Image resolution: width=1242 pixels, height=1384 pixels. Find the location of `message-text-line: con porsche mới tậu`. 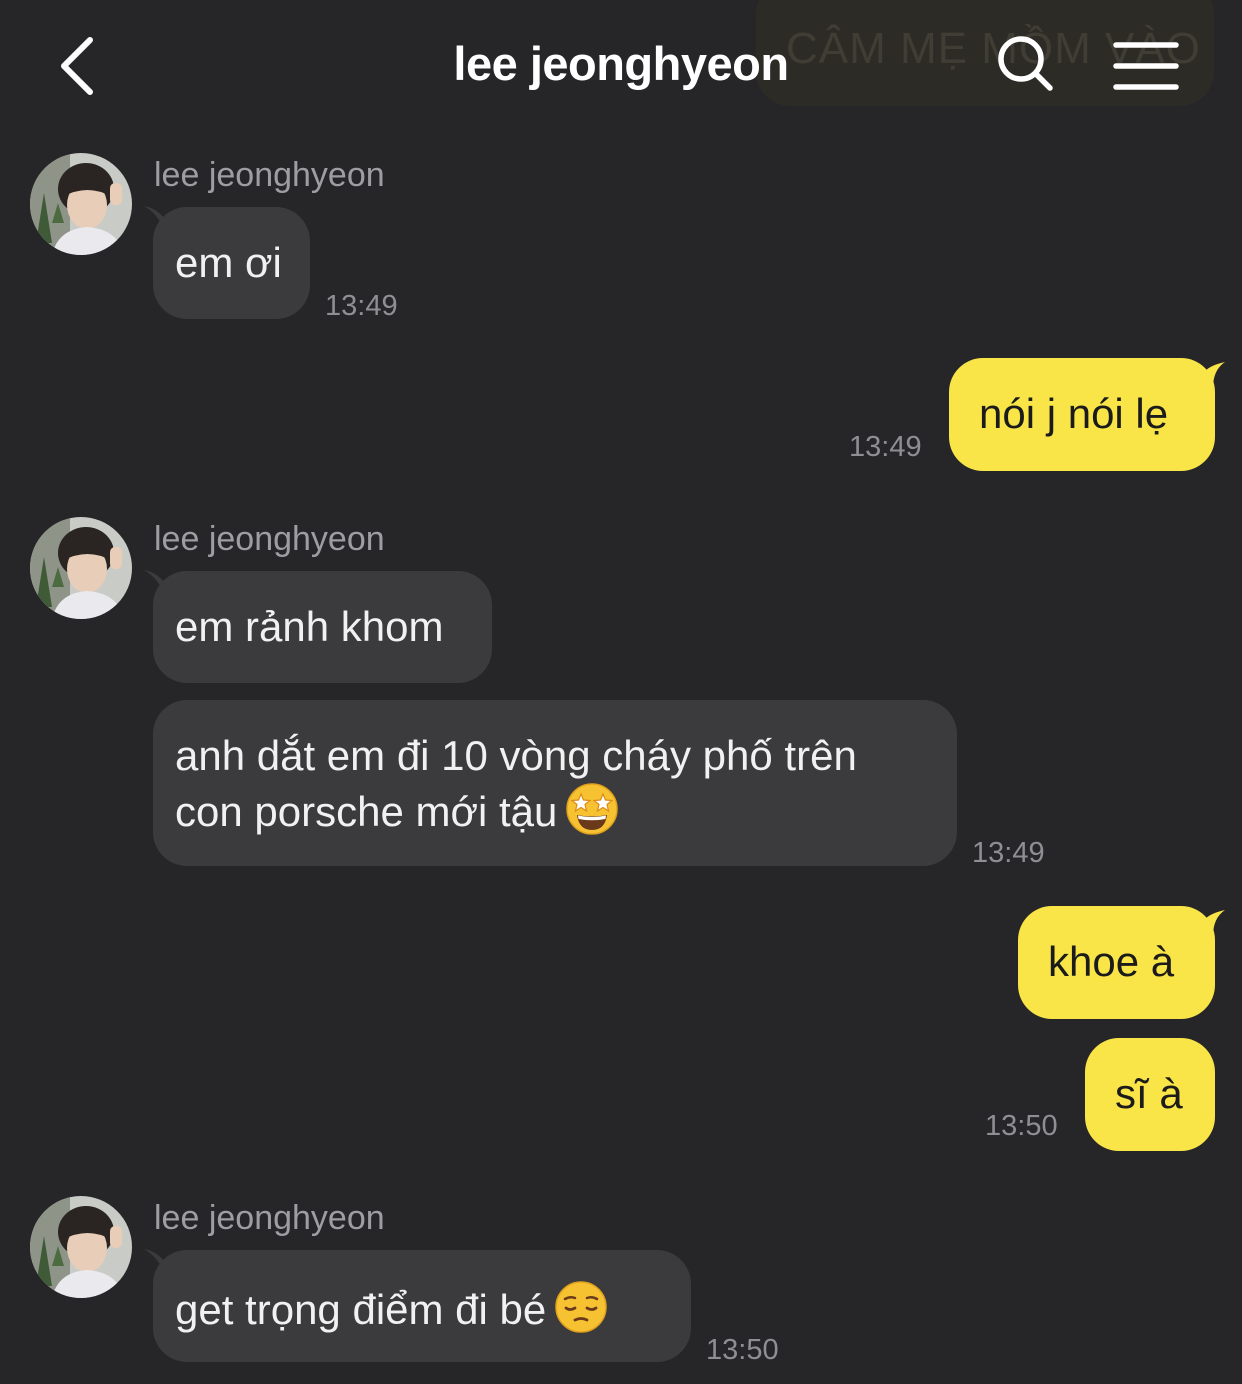

message-text-line: con porsche mới tậu is located at coordinates (555, 810).